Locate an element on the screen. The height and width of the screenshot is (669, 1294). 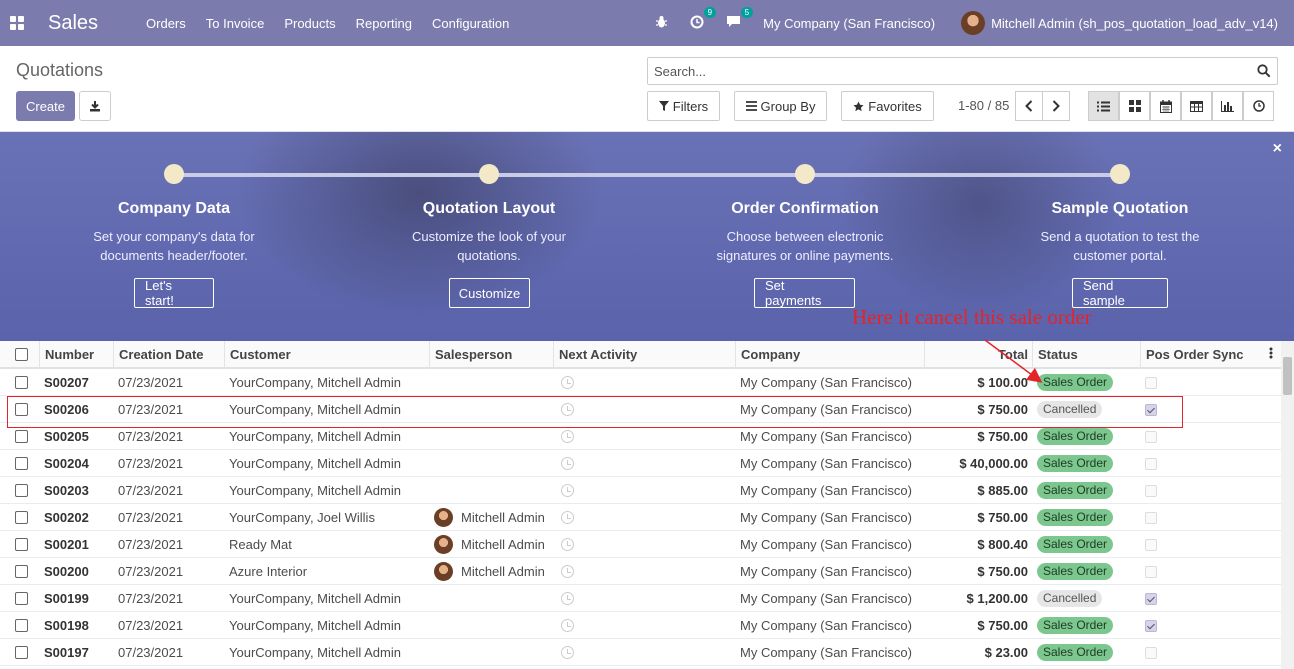
creation-date: 07/23/2021 is located at coordinates (151, 652).